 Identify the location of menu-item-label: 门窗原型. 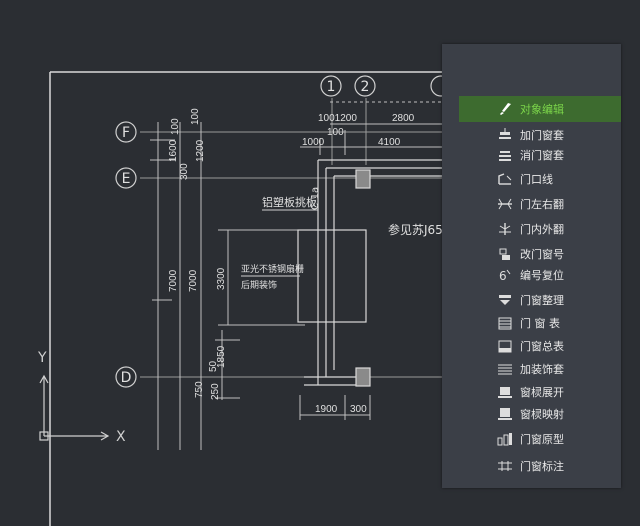
(542, 439).